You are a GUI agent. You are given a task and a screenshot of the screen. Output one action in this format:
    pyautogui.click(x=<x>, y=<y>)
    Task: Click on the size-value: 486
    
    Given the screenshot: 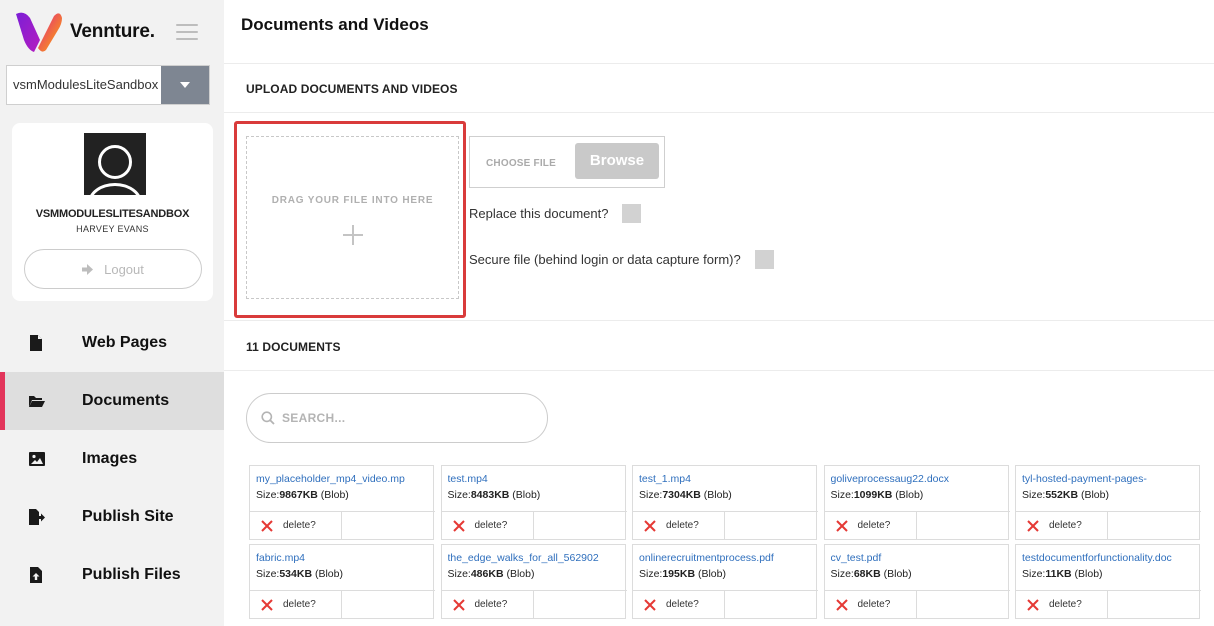 What is the action you would take?
    pyautogui.click(x=479, y=574)
    